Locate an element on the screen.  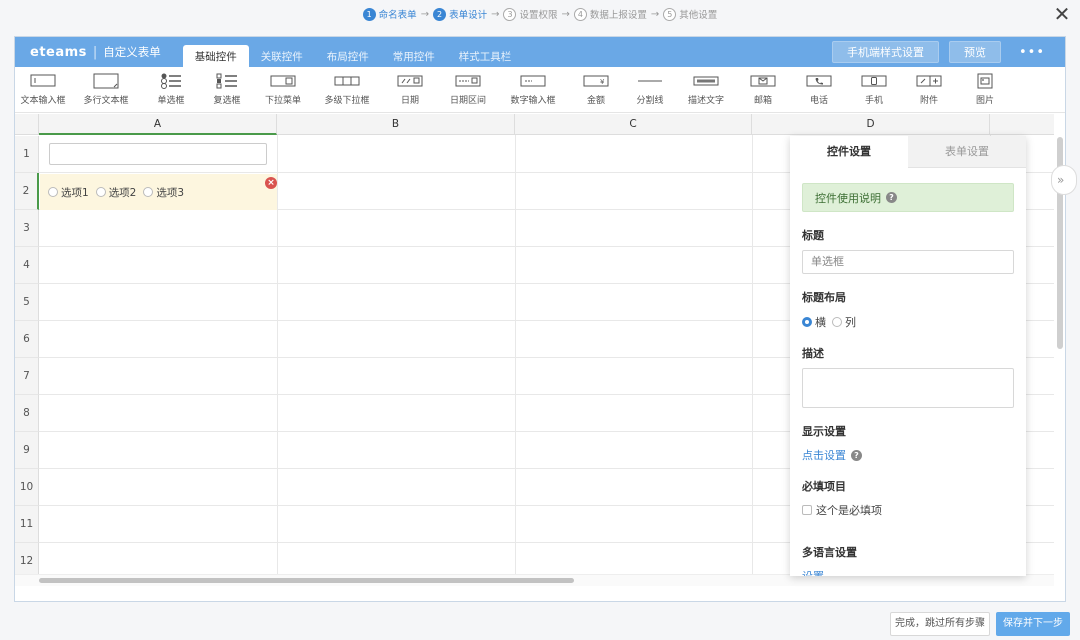
layout-options: 横 列 is located at coordinates (908, 322).